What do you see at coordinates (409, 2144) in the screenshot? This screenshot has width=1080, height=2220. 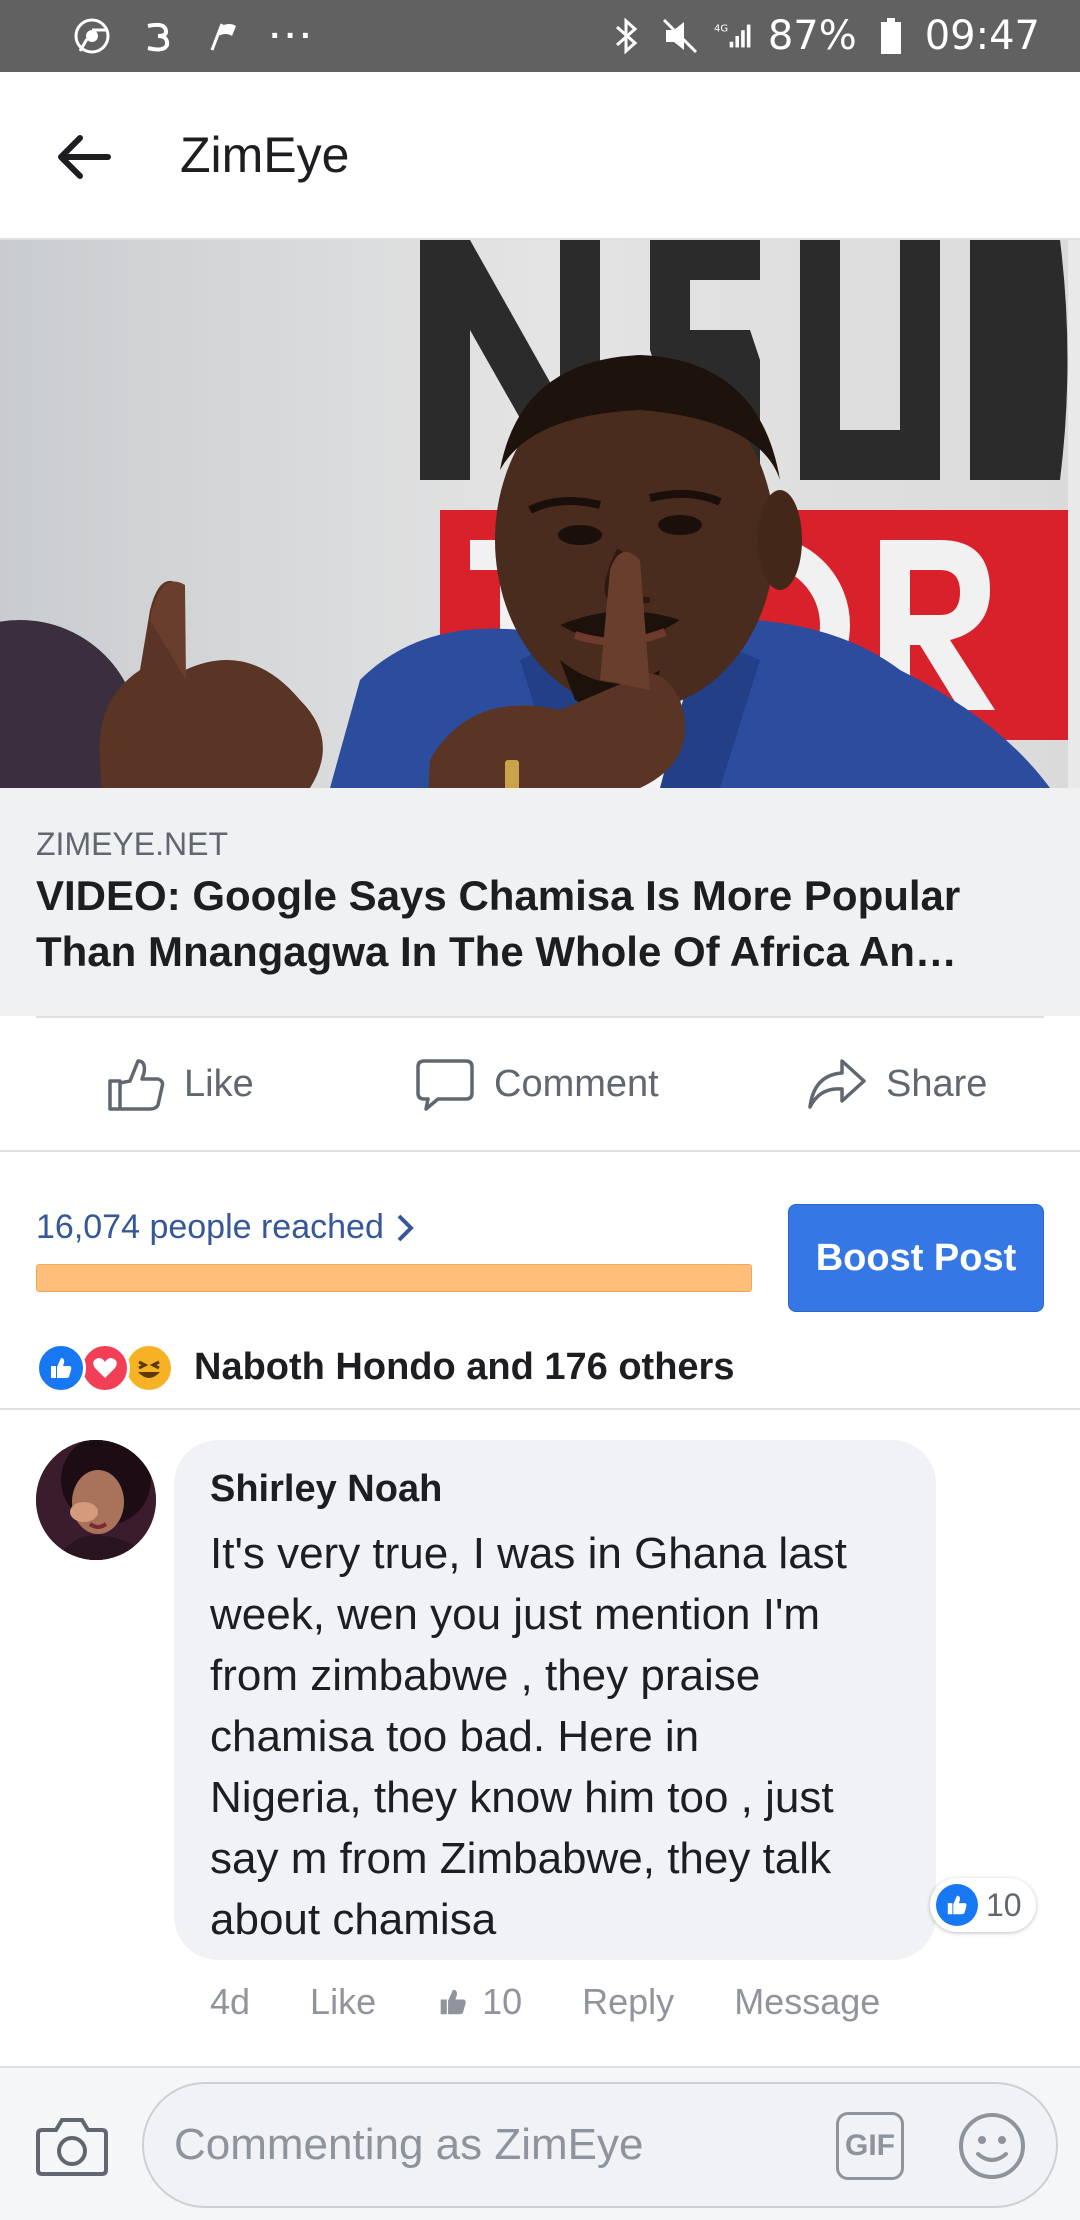 I see `comment-input-placeholder: Commenting as ZimEye` at bounding box center [409, 2144].